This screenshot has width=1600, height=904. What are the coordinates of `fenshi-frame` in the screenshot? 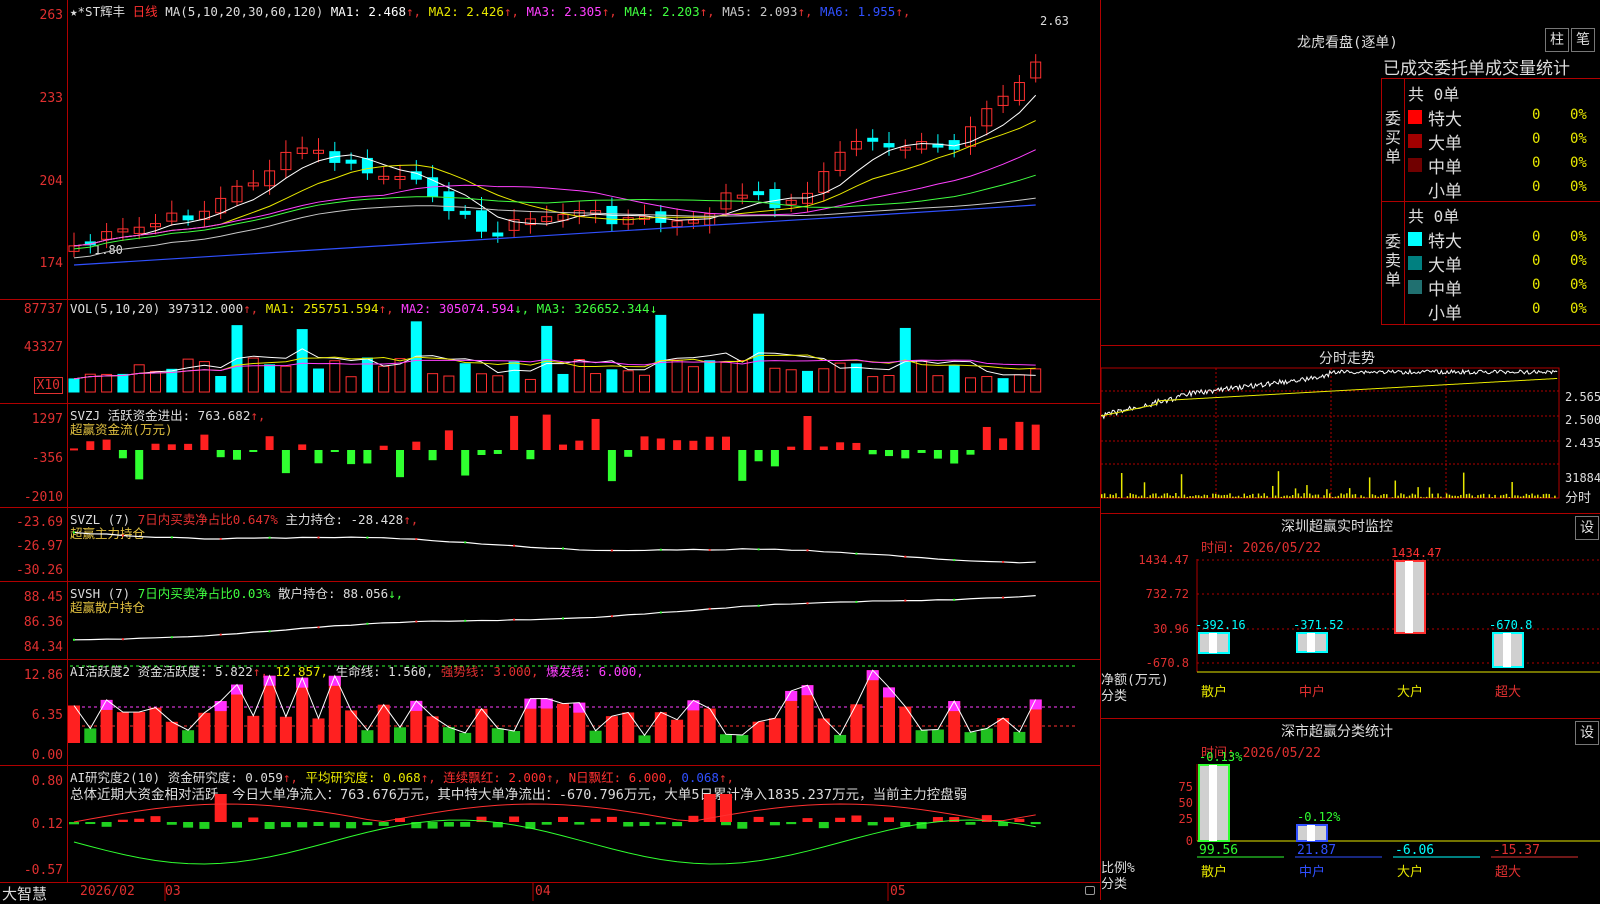 It's located at (1330, 433).